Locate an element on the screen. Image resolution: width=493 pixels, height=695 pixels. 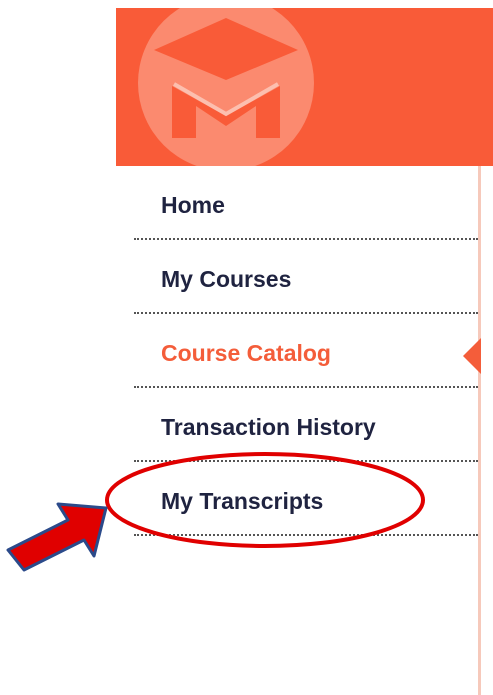
nav-item-home: Home is located at coordinates (306, 203).